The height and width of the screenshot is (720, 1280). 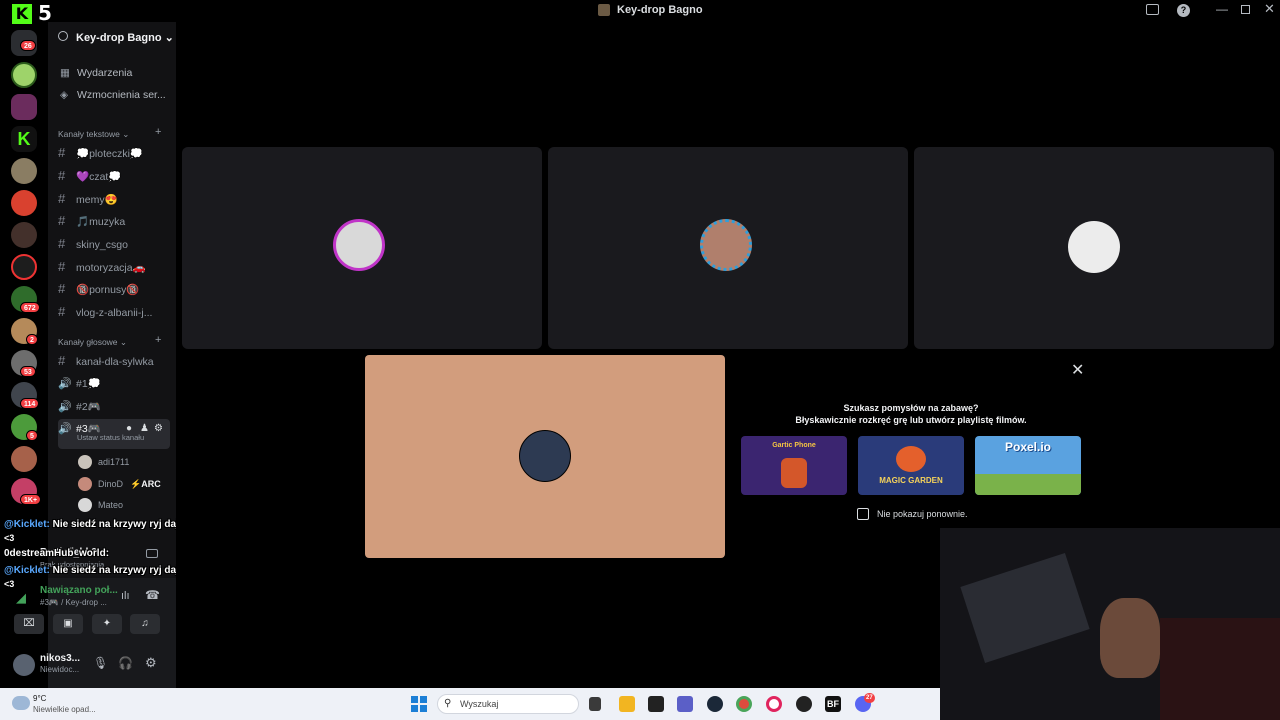 What do you see at coordinates (114, 267) in the screenshot?
I see `channel-motoryzacja: # motoryzacja🚗` at bounding box center [114, 267].